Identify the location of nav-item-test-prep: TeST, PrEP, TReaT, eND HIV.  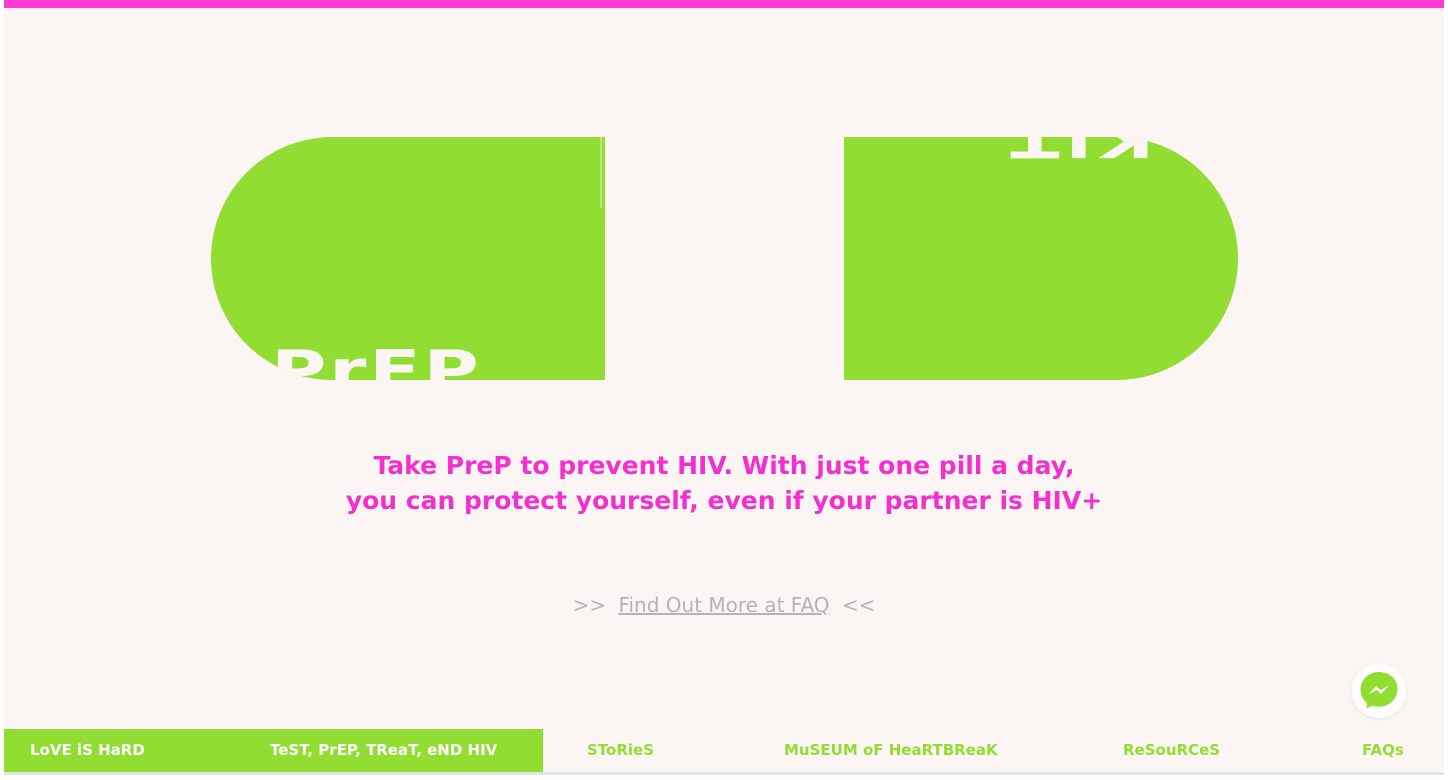
(383, 750).